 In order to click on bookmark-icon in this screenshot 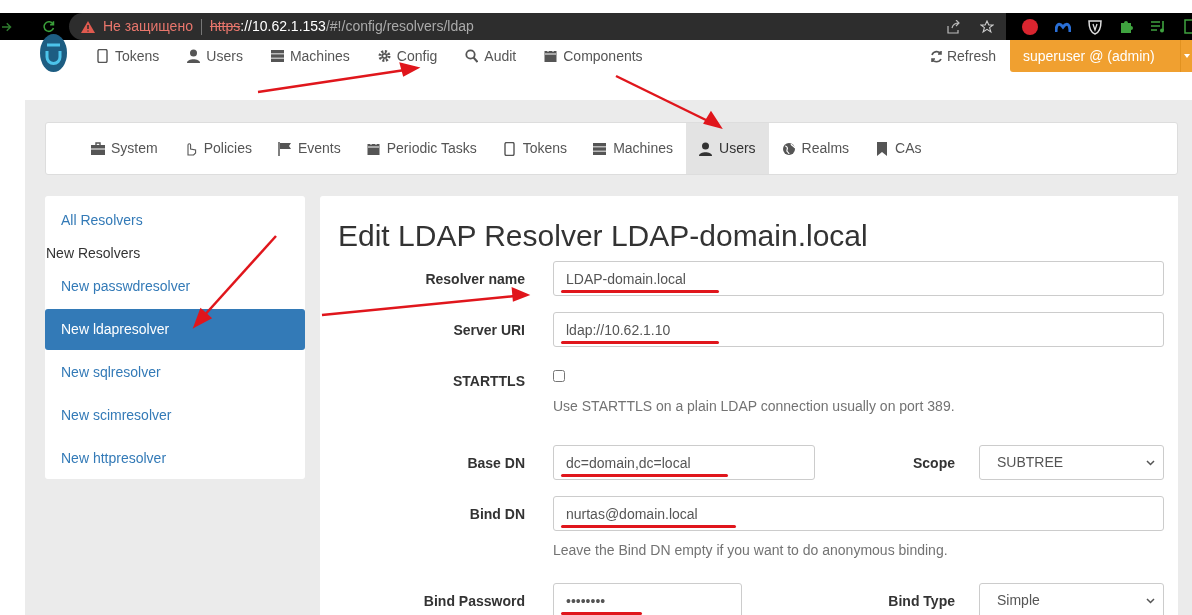, I will do `click(882, 148)`.